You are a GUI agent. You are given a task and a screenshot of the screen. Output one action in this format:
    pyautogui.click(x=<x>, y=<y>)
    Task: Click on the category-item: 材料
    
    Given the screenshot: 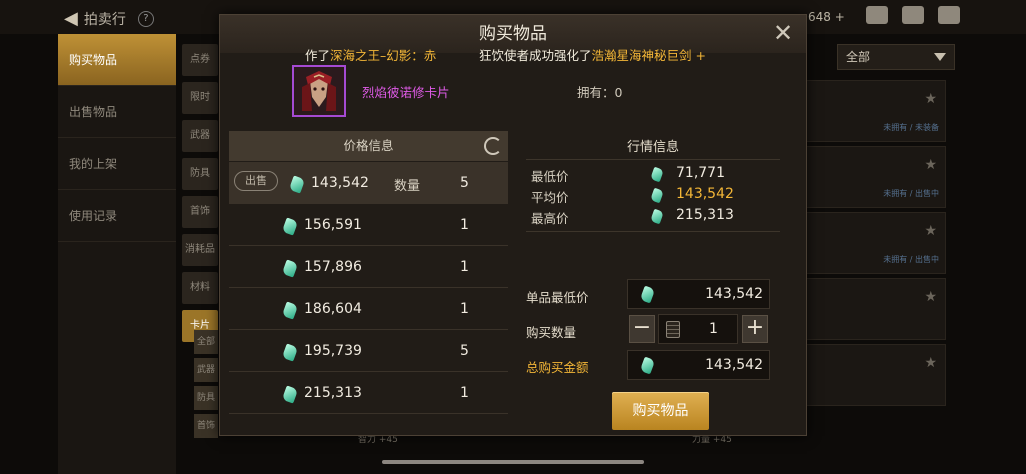 What is the action you would take?
    pyautogui.click(x=200, y=288)
    